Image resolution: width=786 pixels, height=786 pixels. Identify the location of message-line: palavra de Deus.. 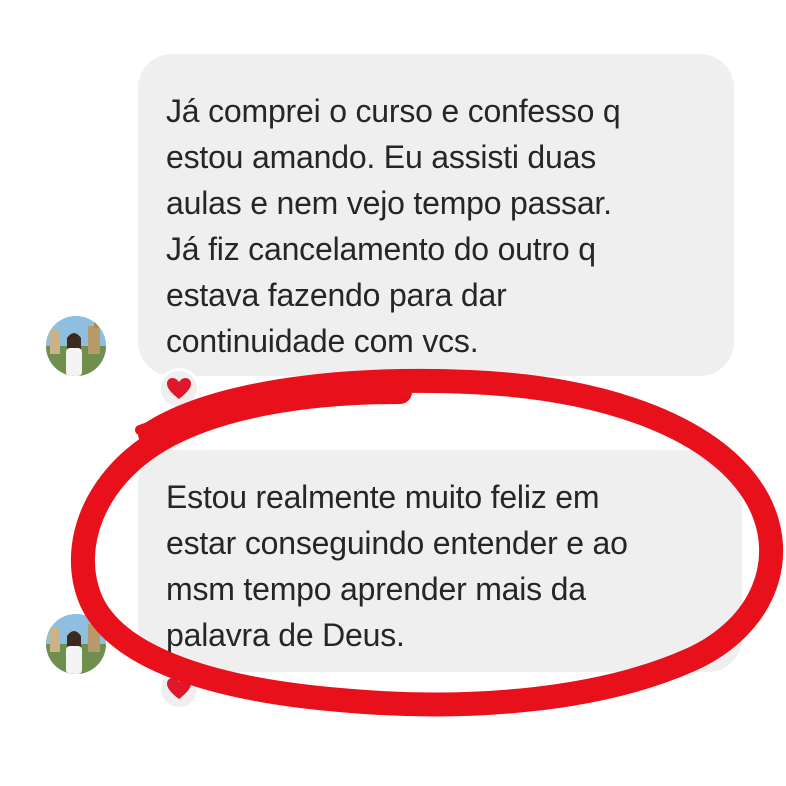
(285, 635).